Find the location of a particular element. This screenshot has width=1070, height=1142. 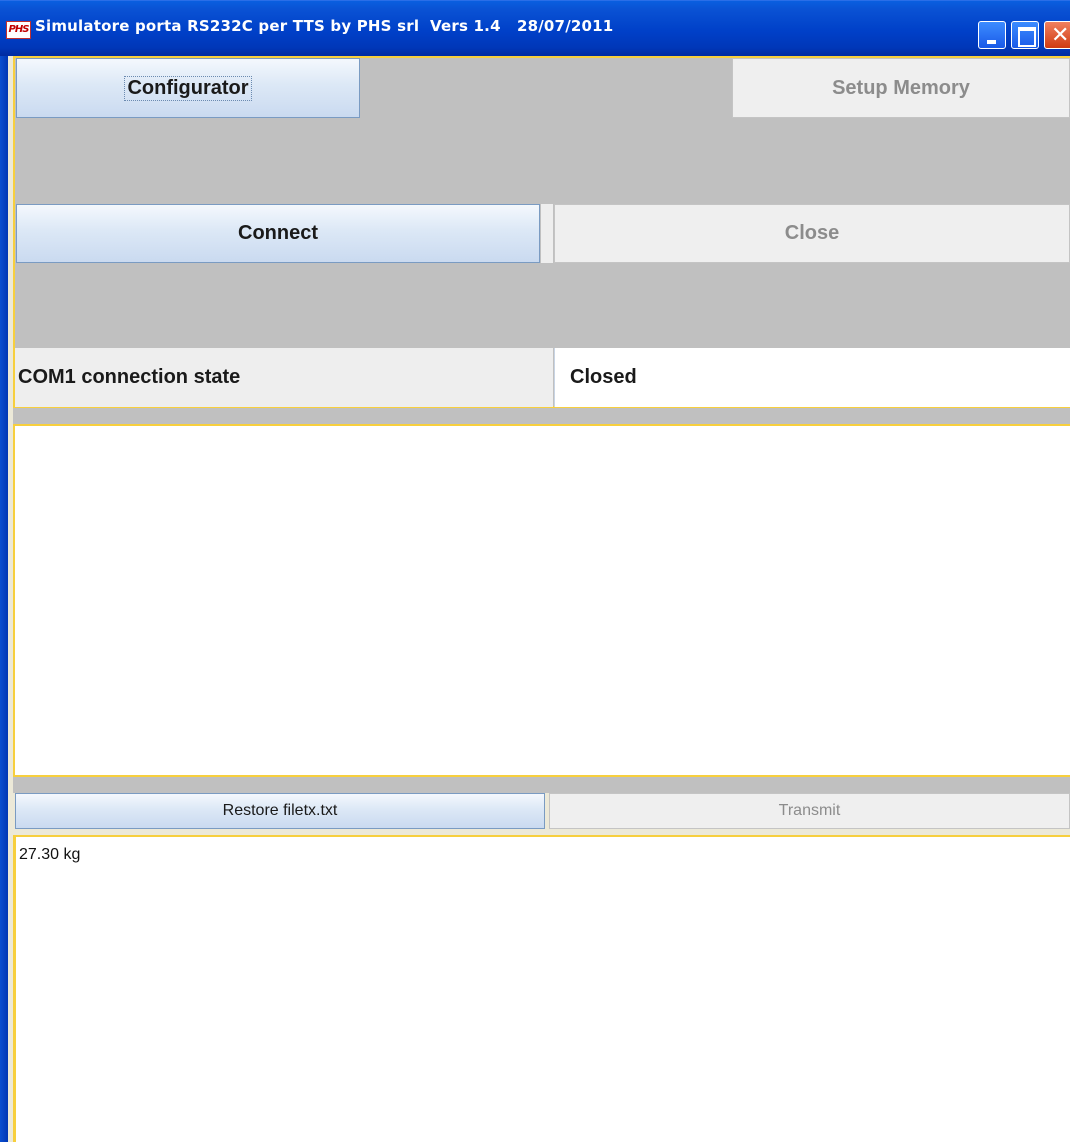

setup-memory-button: Setup Memory is located at coordinates (901, 88).